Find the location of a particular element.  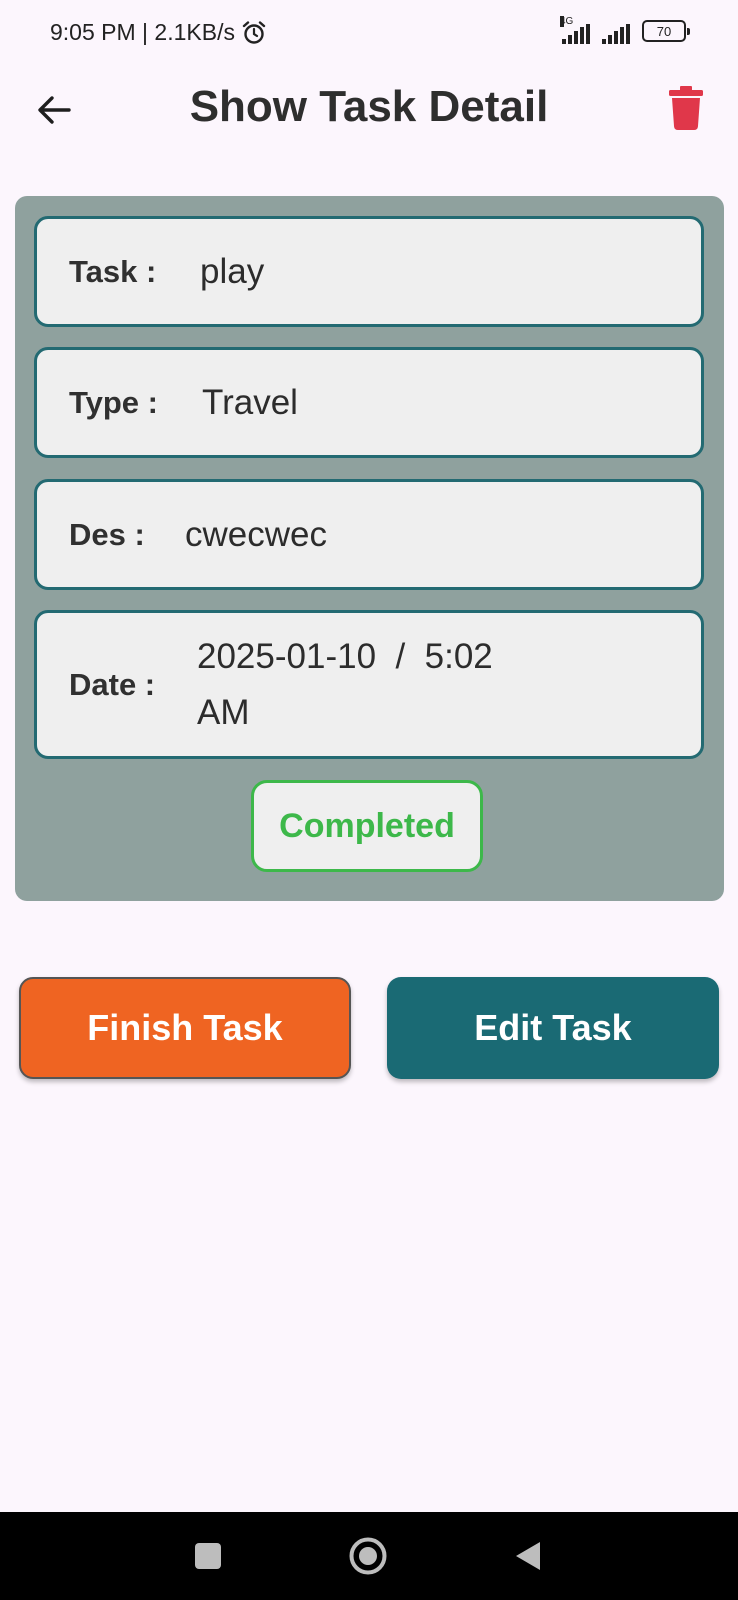

finish-task-button: Finish Task is located at coordinates (185, 1028).